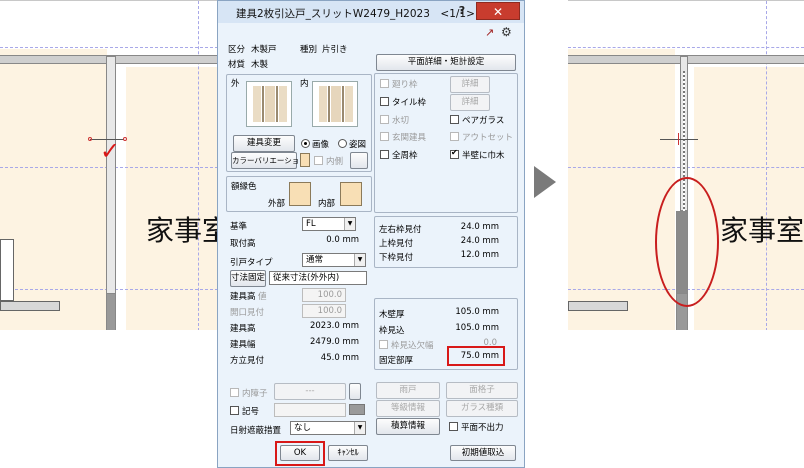 Image resolution: width=804 pixels, height=468 pixels. What do you see at coordinates (408, 408) in the screenshot?
I see `fitting-info-button: 等級情報` at bounding box center [408, 408].